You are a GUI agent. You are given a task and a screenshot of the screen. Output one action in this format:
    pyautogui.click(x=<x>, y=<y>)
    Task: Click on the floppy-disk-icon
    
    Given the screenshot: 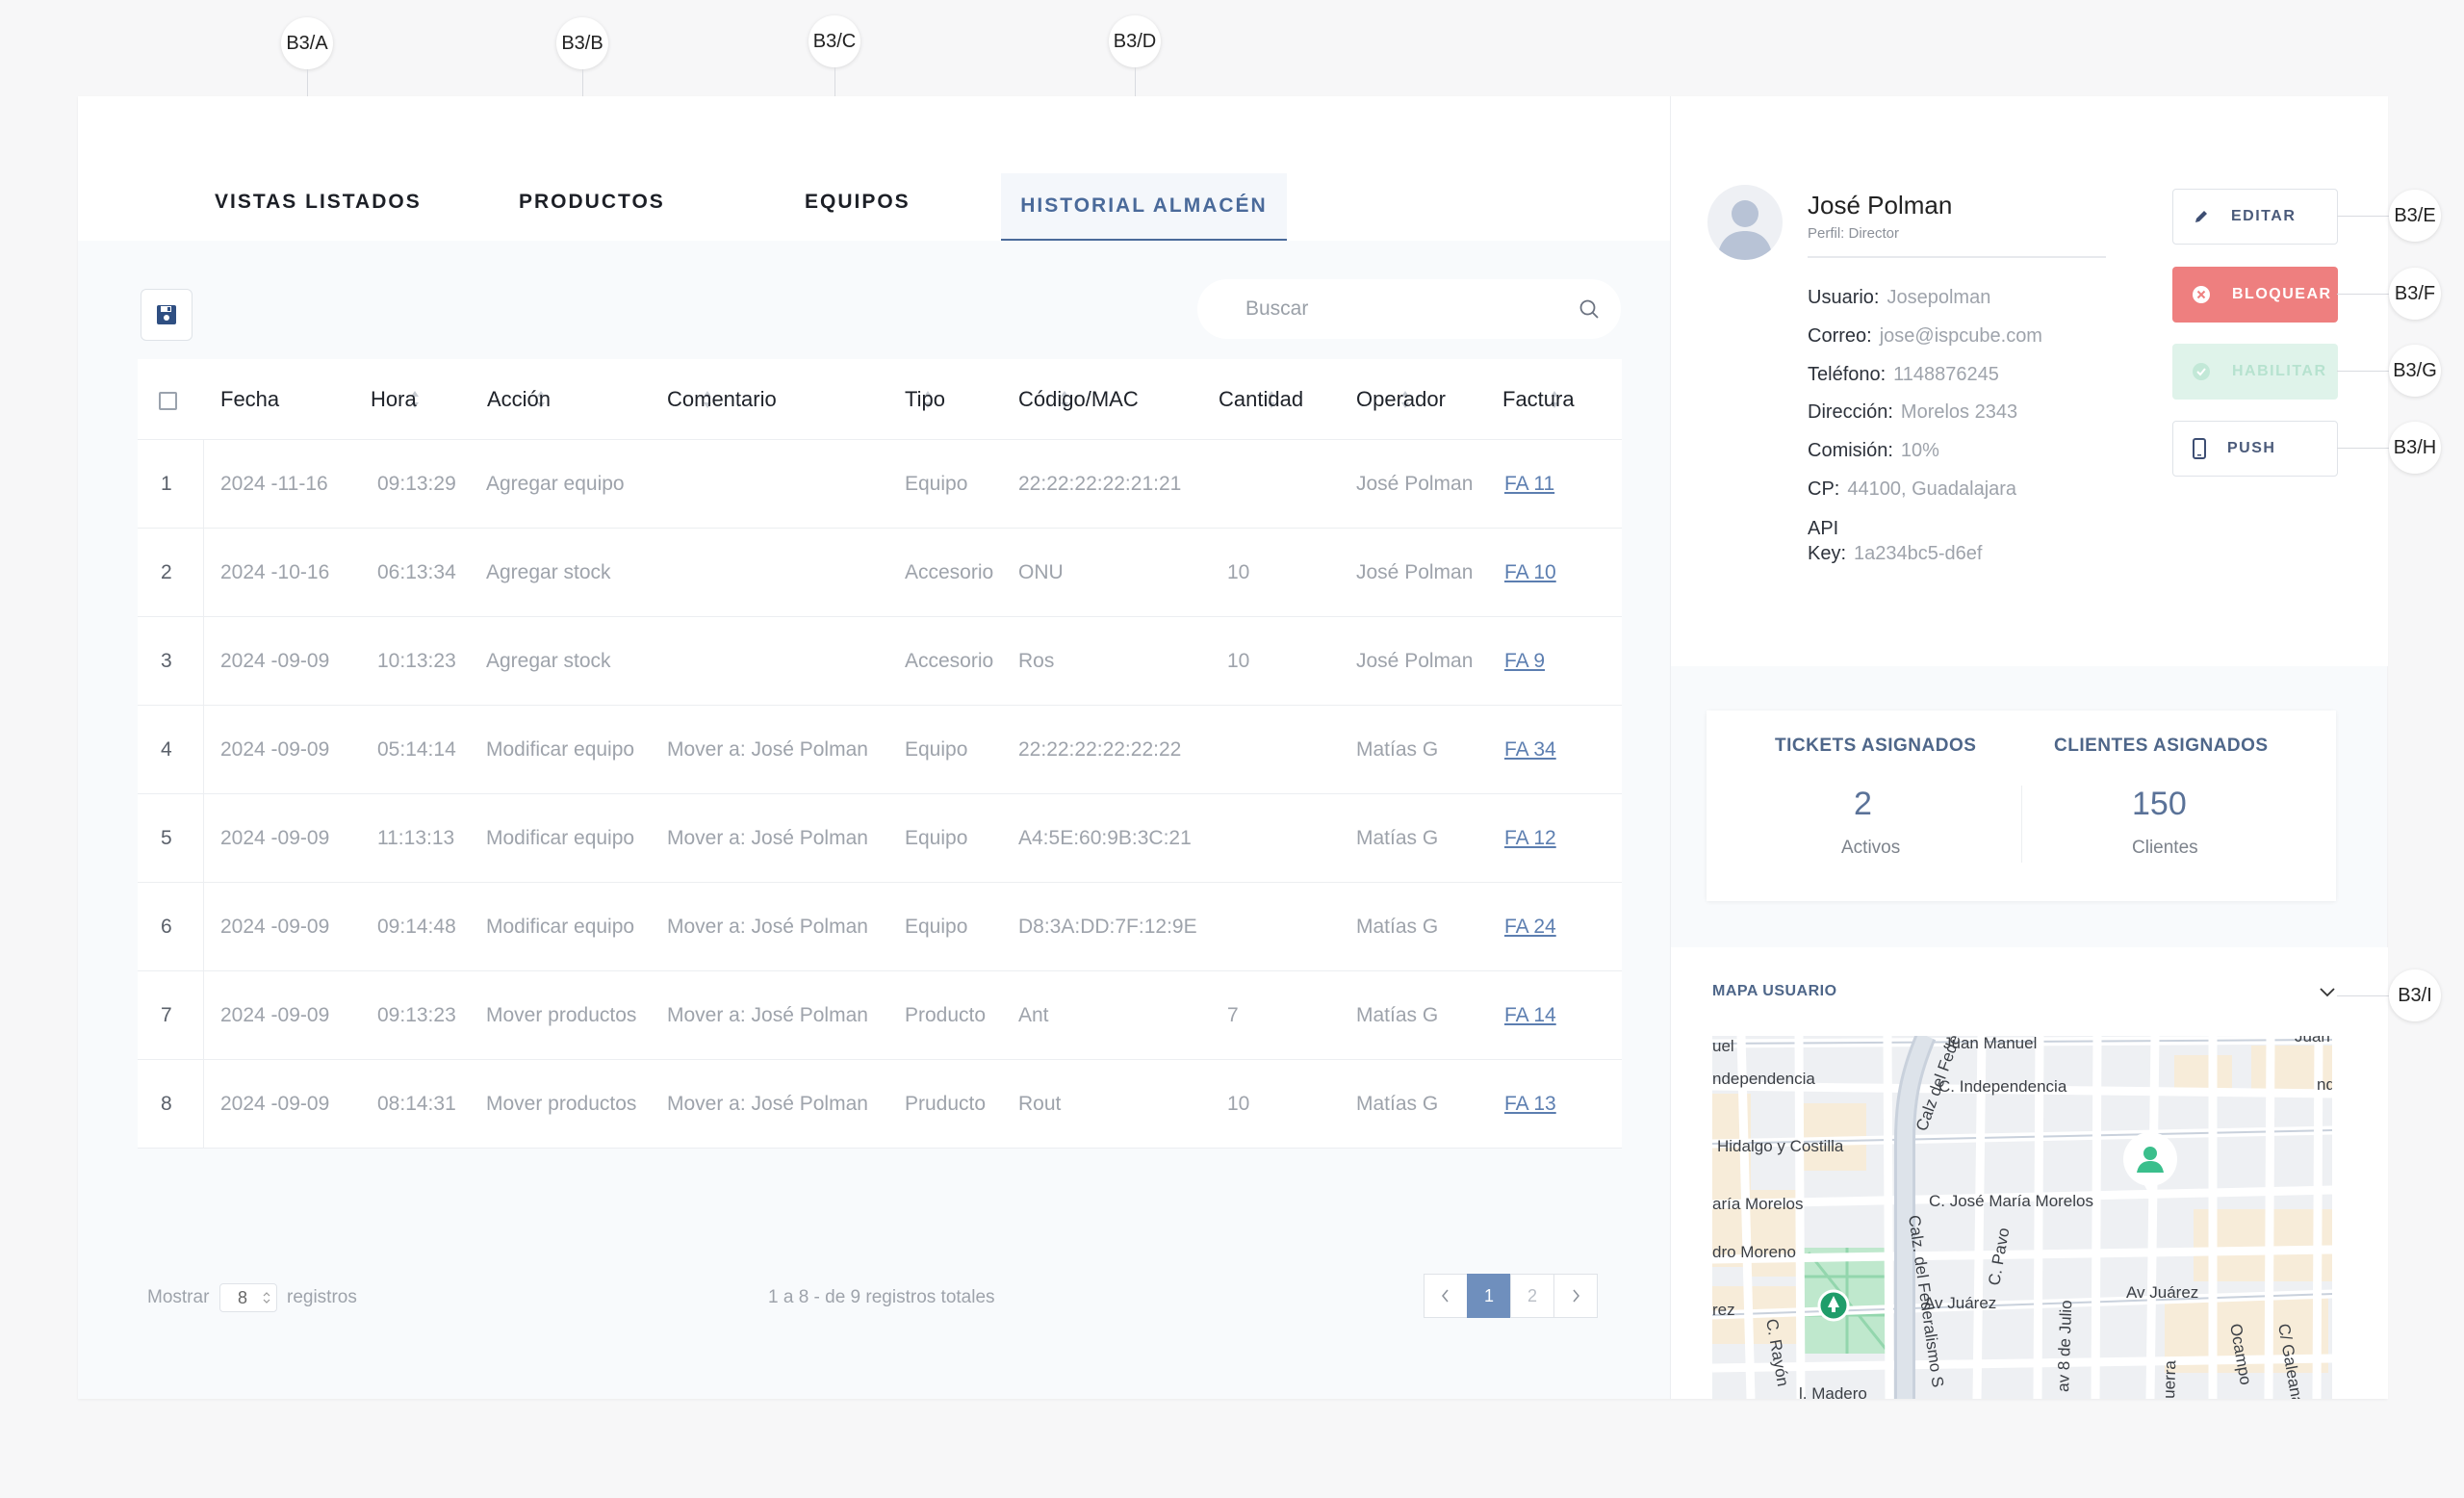 What is the action you would take?
    pyautogui.click(x=166, y=314)
    